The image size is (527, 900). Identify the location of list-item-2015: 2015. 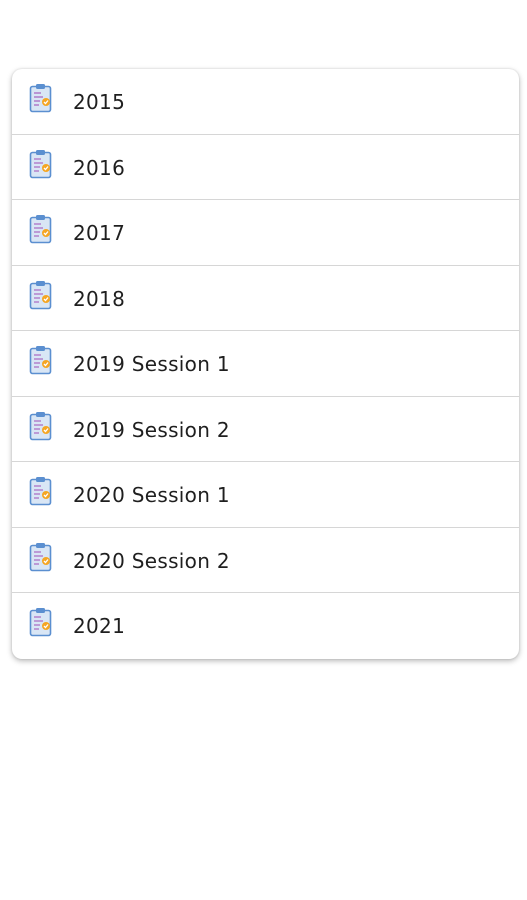
(265, 102).